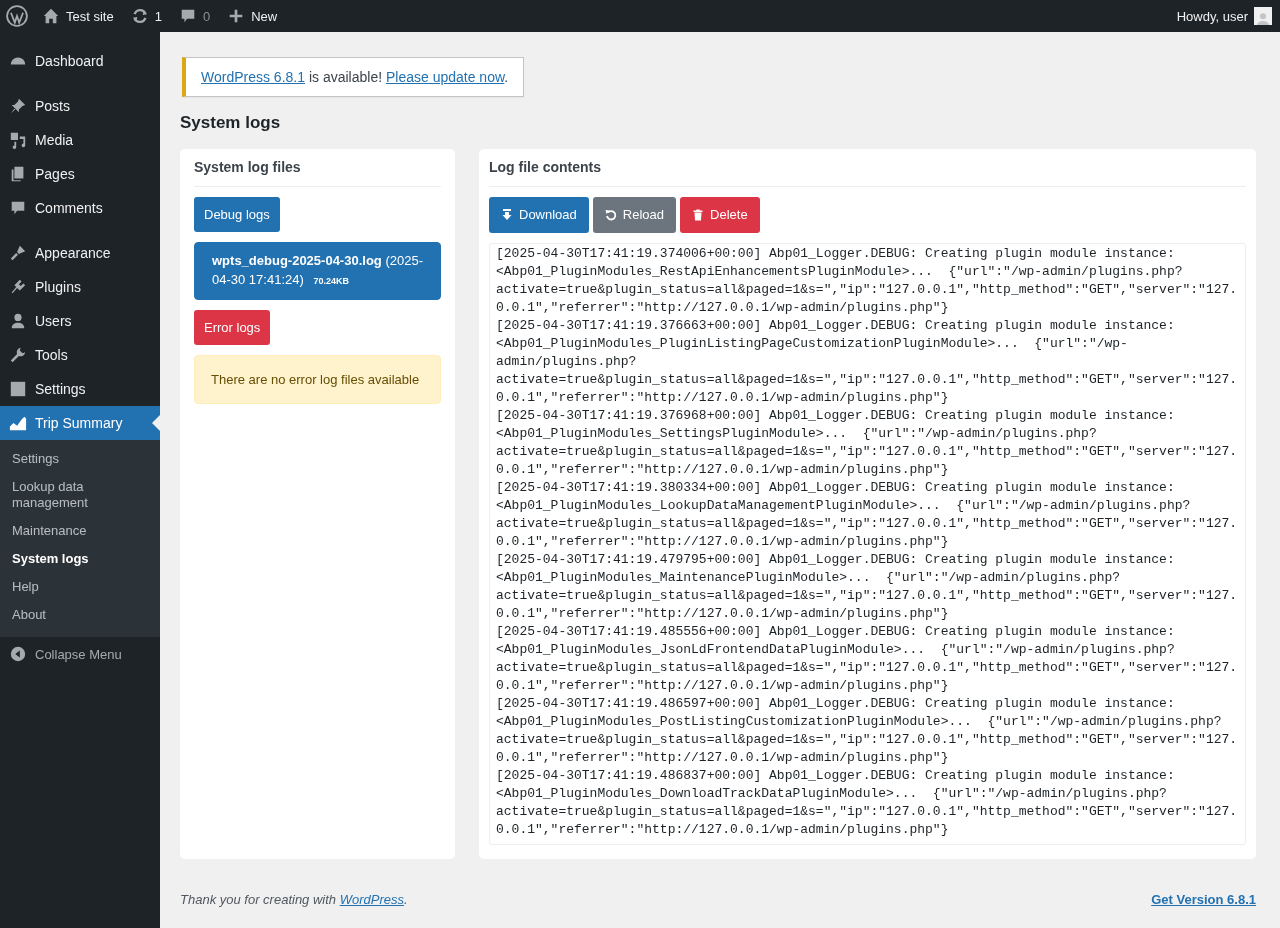 The width and height of the screenshot is (1280, 928). Describe the element at coordinates (80, 587) in the screenshot. I see `submenu-item: Help` at that location.